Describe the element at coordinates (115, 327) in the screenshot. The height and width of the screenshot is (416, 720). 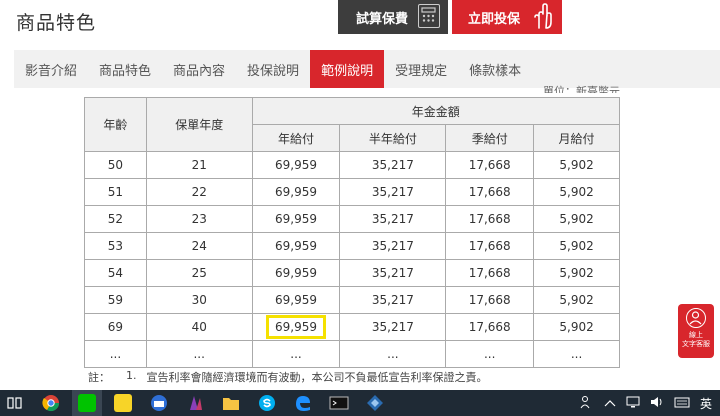
I see `cell-age: 69` at that location.